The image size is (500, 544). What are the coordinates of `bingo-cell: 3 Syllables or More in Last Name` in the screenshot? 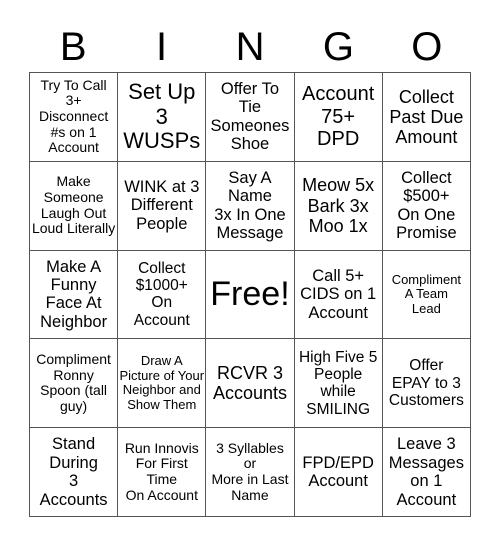 It's located at (250, 472).